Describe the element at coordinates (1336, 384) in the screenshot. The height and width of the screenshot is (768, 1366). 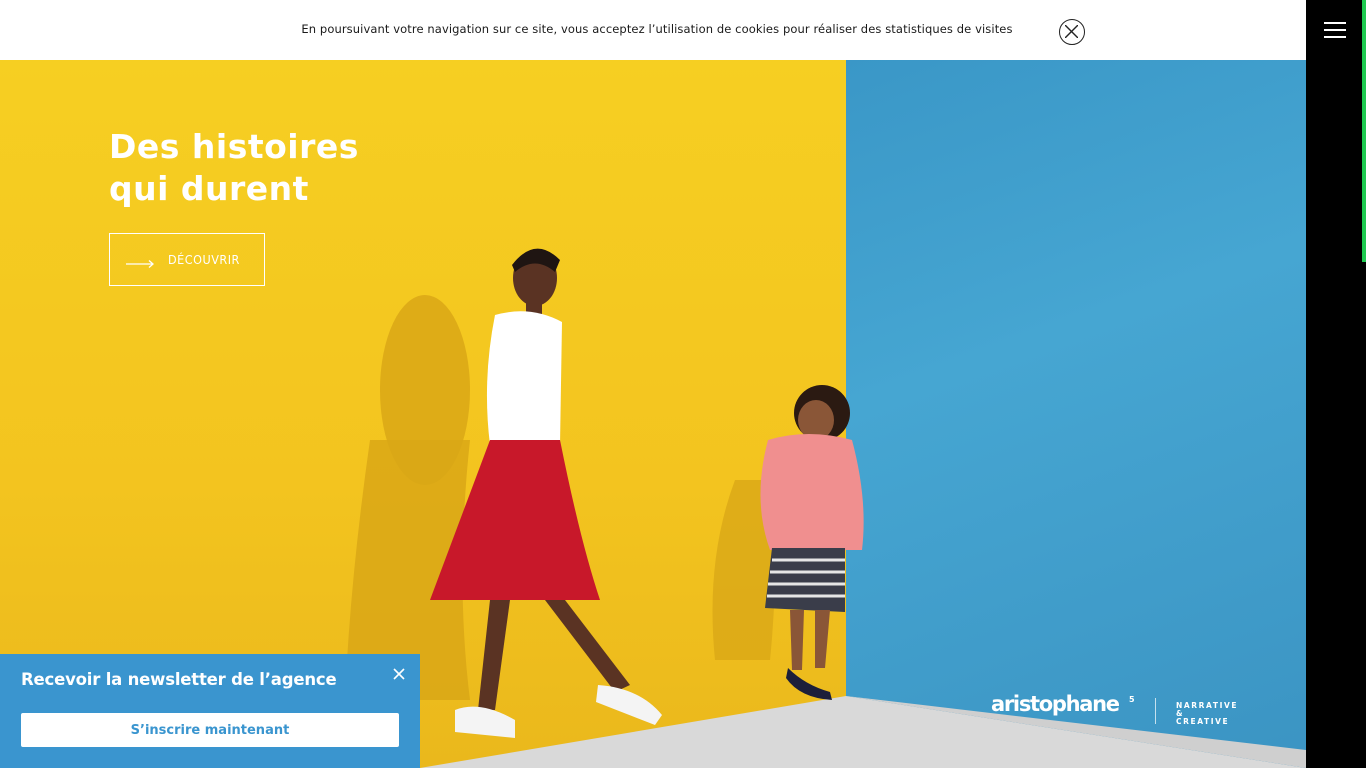
I see `side-navigation-bar` at that location.